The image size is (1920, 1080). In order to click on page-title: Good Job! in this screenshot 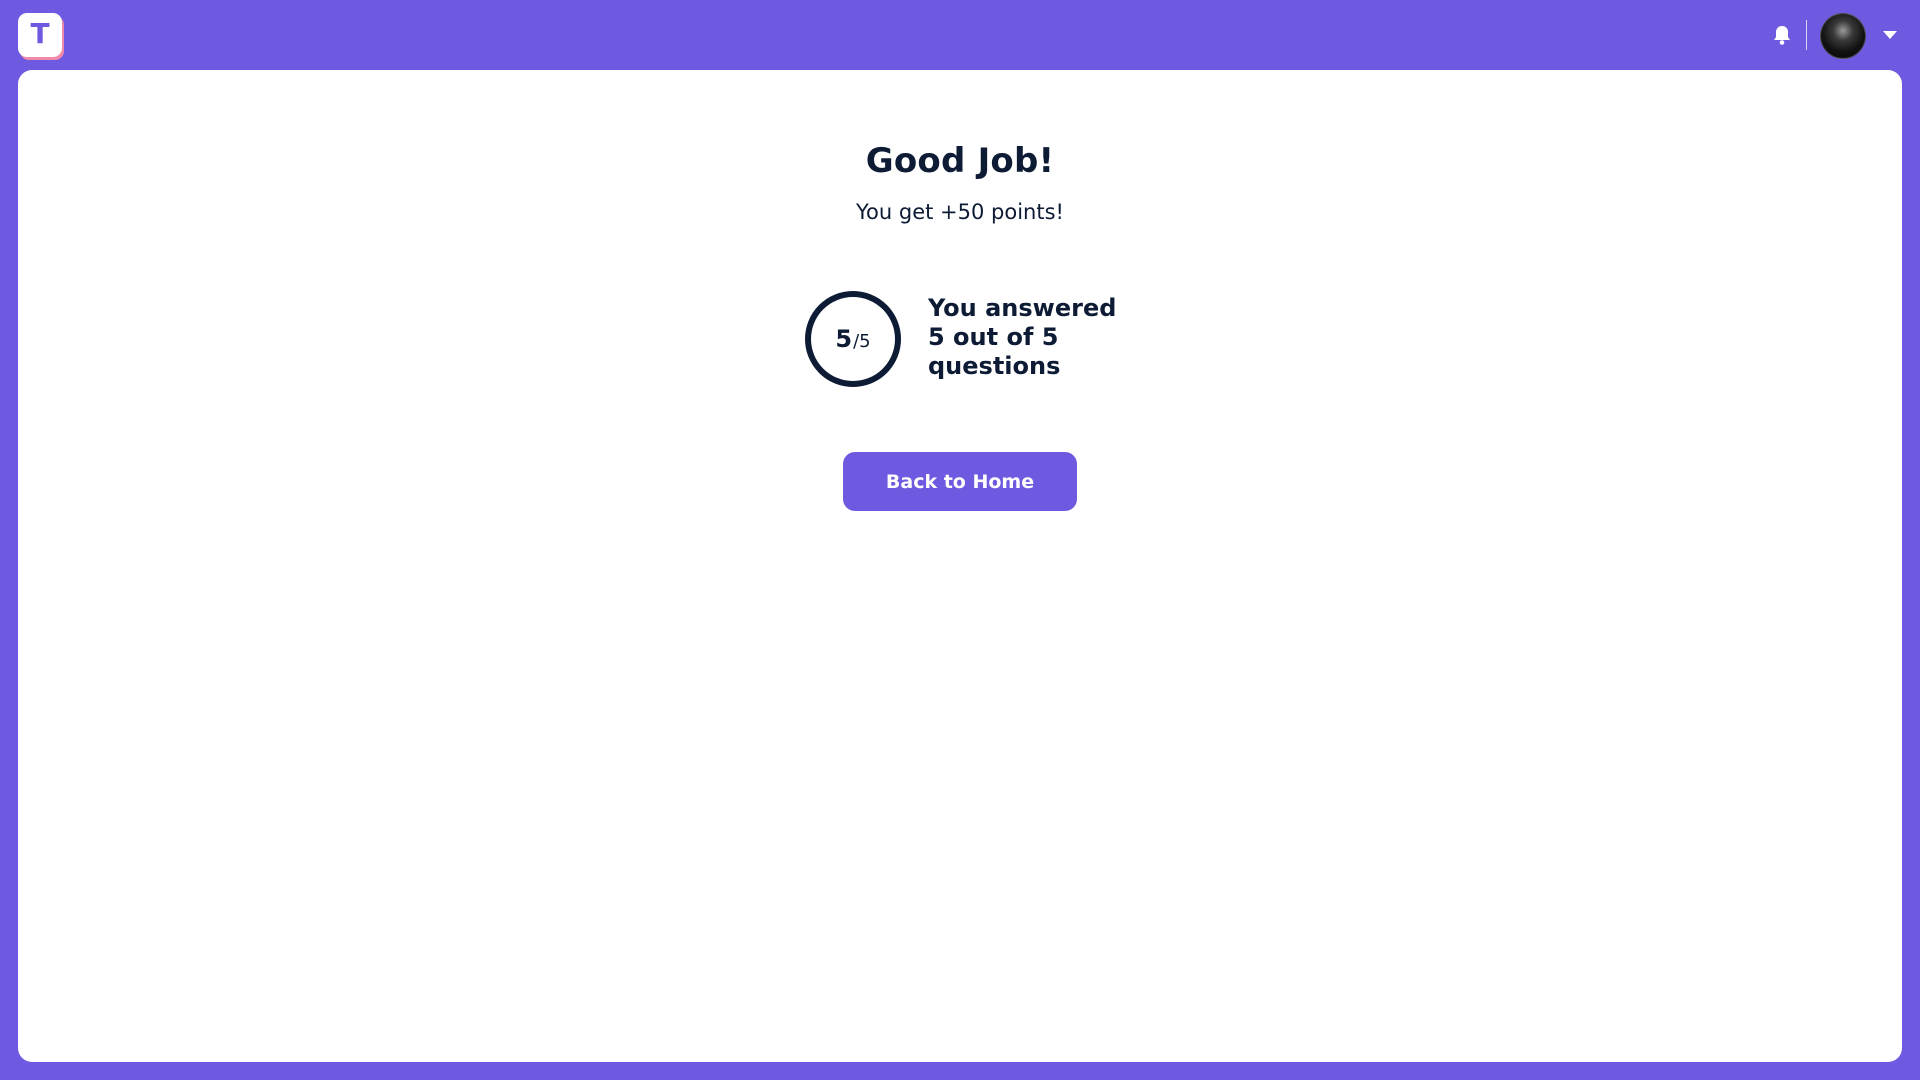, I will do `click(960, 160)`.